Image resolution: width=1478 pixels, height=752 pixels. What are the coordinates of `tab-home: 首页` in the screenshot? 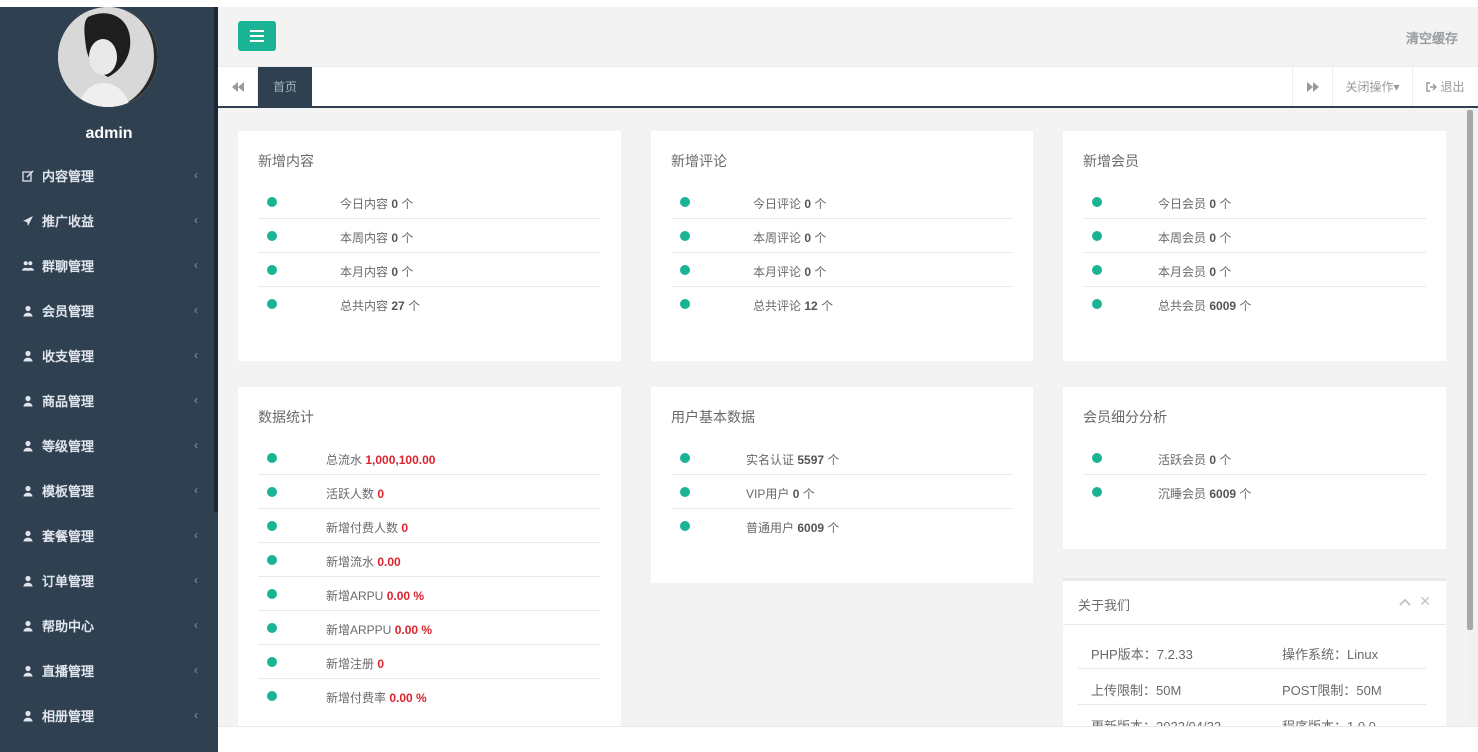 It's located at (285, 86).